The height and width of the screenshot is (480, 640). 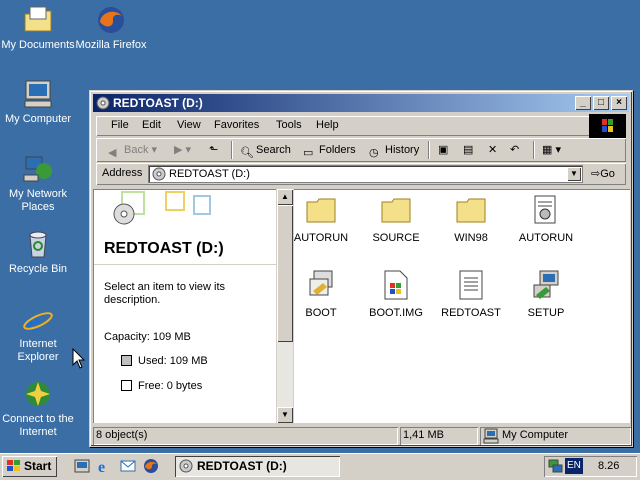 What do you see at coordinates (327, 125) in the screenshot?
I see `menu-help: Help` at bounding box center [327, 125].